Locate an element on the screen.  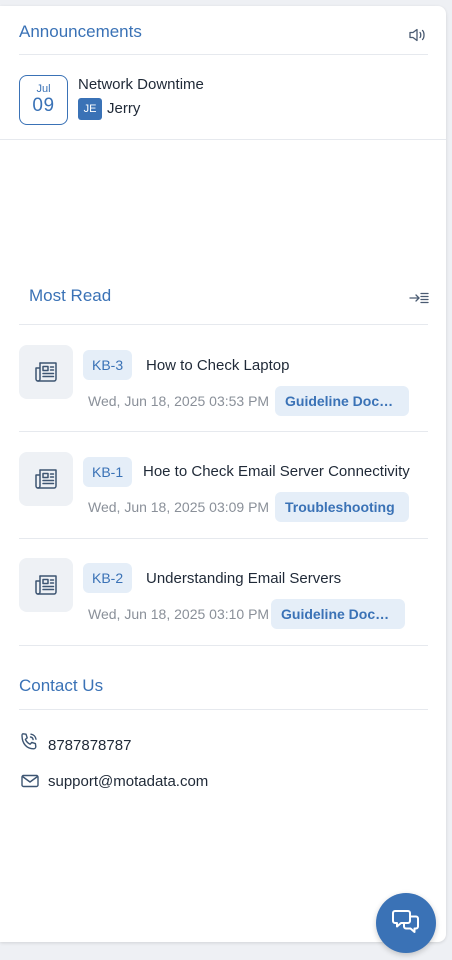
announcements-title: Announcements is located at coordinates (80, 31).